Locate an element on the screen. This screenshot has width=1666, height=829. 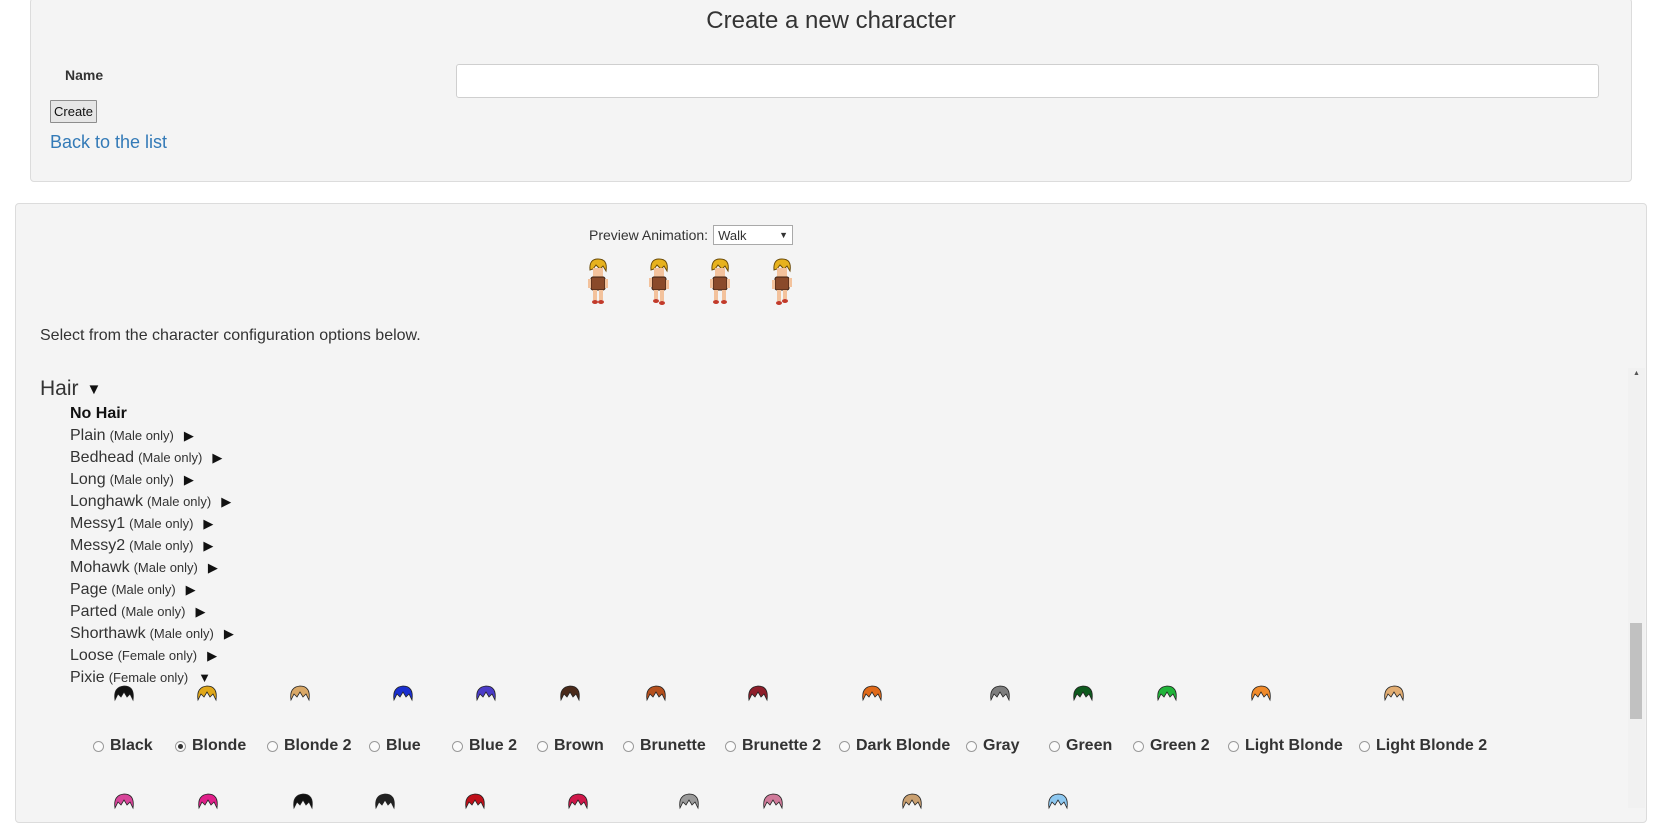
hair-color-option: Black is located at coordinates (123, 746).